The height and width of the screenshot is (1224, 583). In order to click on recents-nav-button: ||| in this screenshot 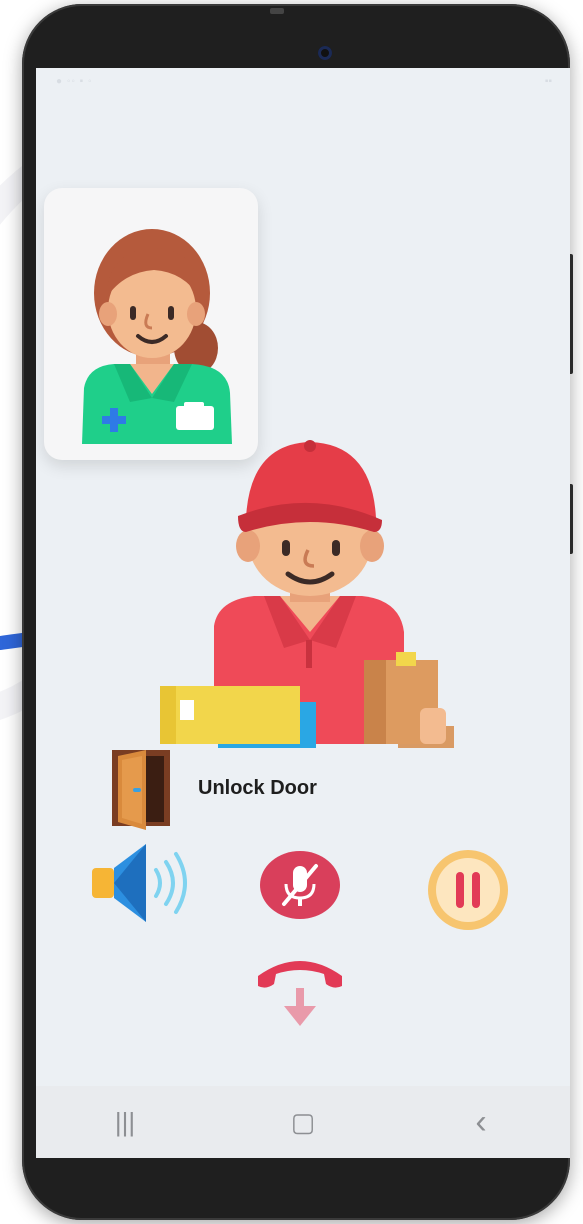, I will do `click(125, 1122)`.